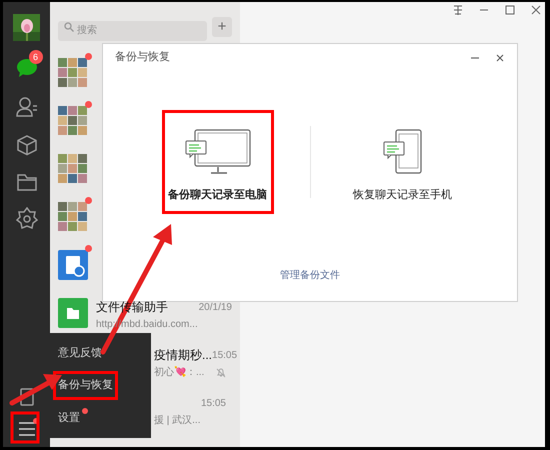 Image resolution: width=550 pixels, height=450 pixels. I want to click on search-icon, so click(69, 27).